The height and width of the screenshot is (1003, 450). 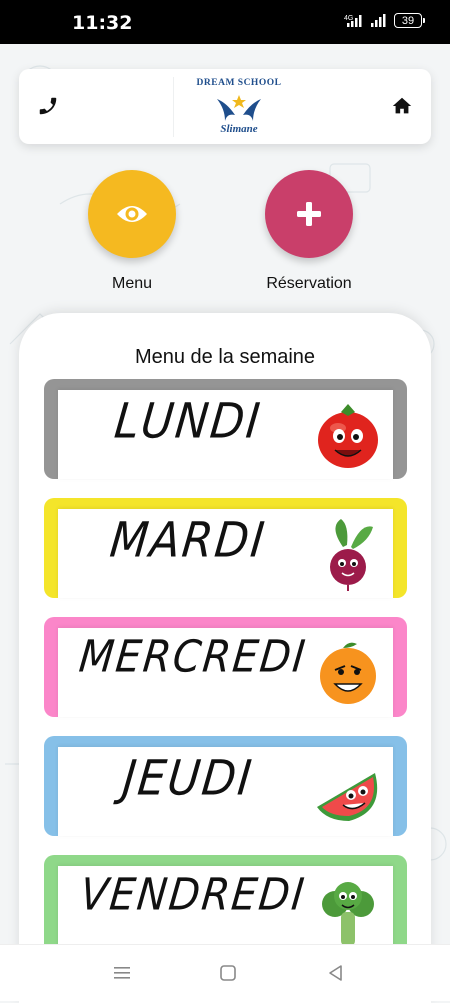 I want to click on day-card-vendredi: VENDREDI, so click(x=225, y=905).